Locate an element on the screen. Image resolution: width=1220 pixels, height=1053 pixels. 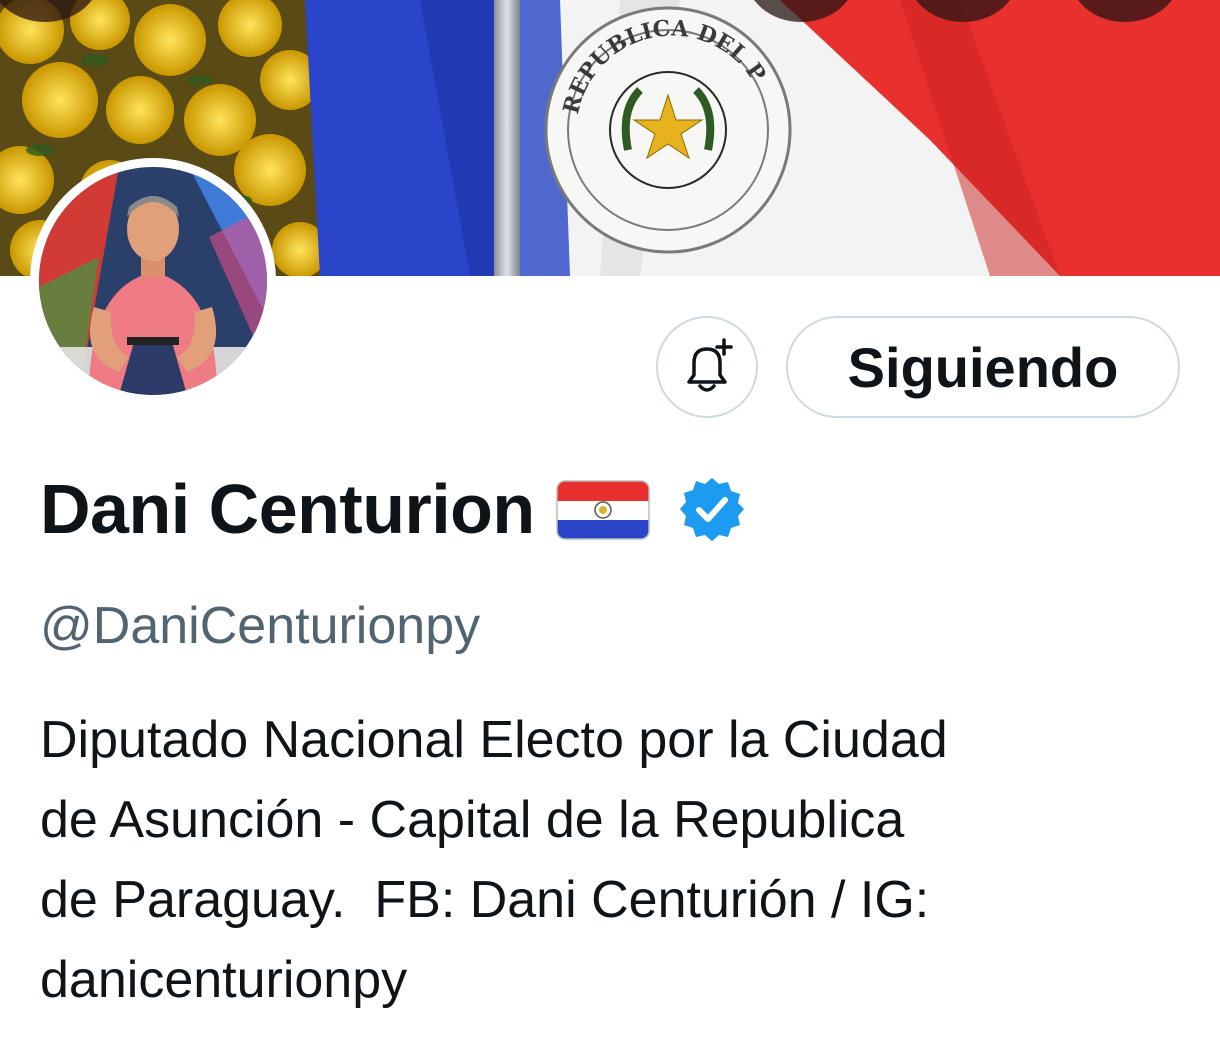
following-button: Siguiendo is located at coordinates (983, 367).